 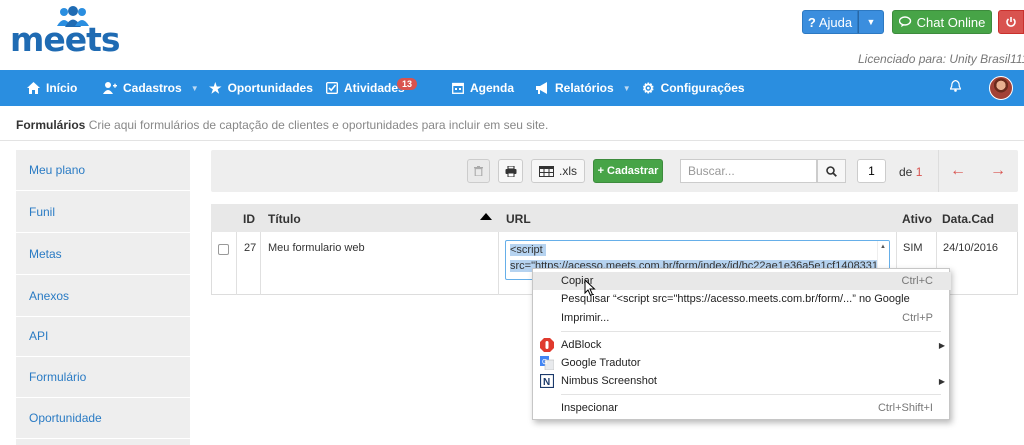 What do you see at coordinates (528, 250) in the screenshot?
I see `url-selected-line: <script` at bounding box center [528, 250].